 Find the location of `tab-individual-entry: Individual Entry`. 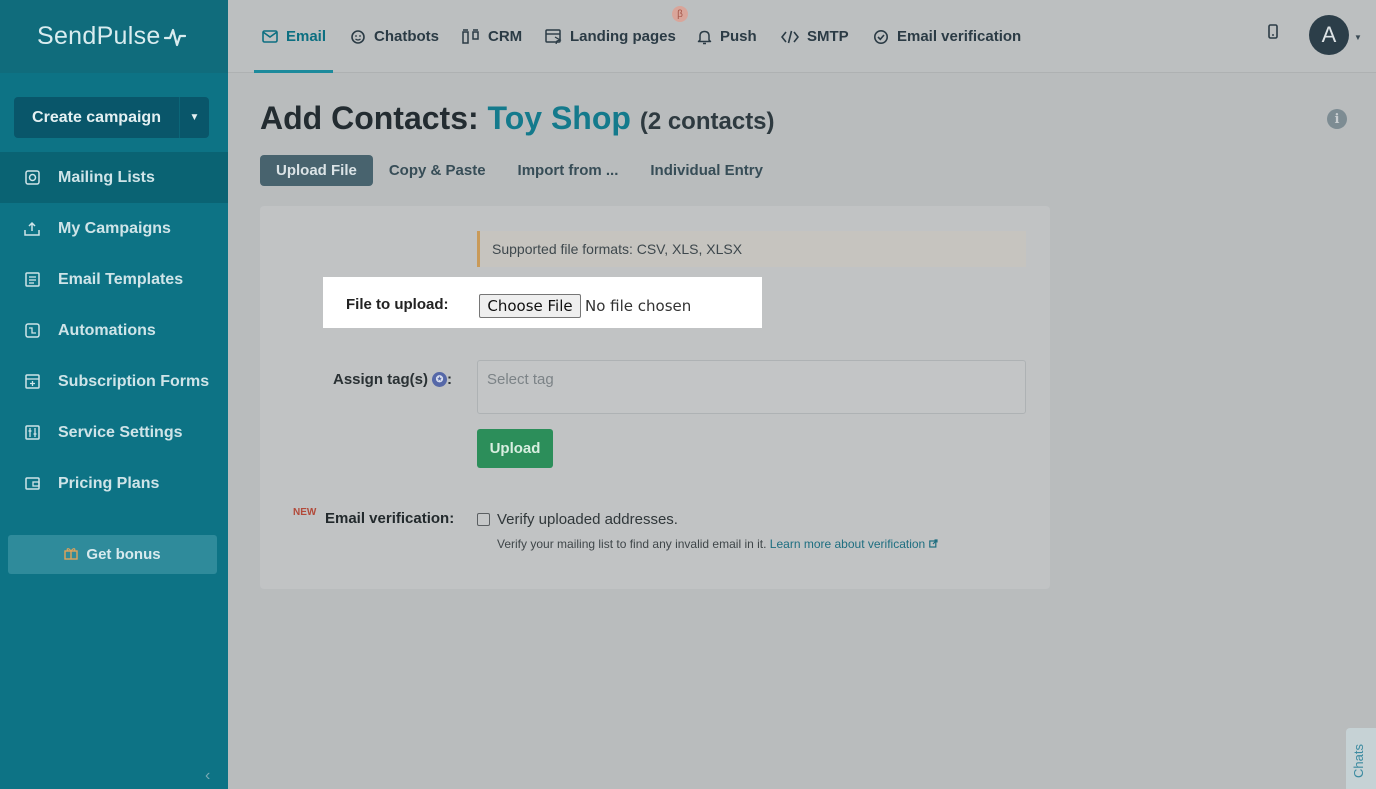

tab-individual-entry: Individual Entry is located at coordinates (706, 170).